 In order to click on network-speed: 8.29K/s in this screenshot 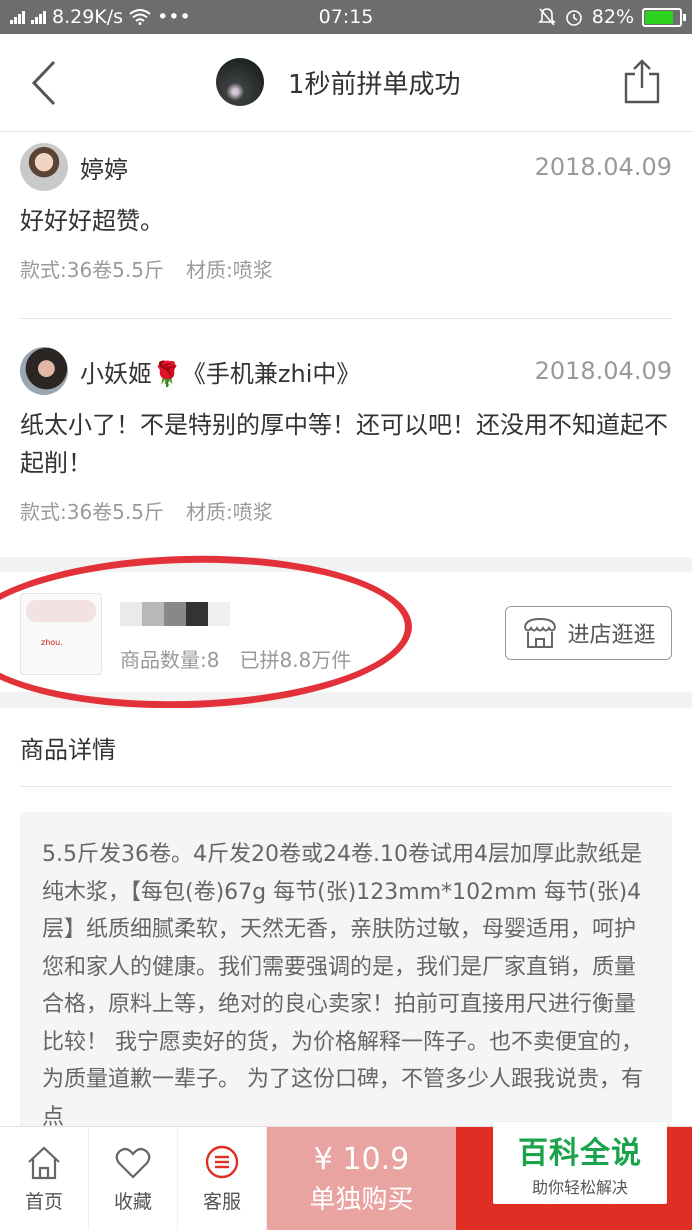, I will do `click(88, 17)`.